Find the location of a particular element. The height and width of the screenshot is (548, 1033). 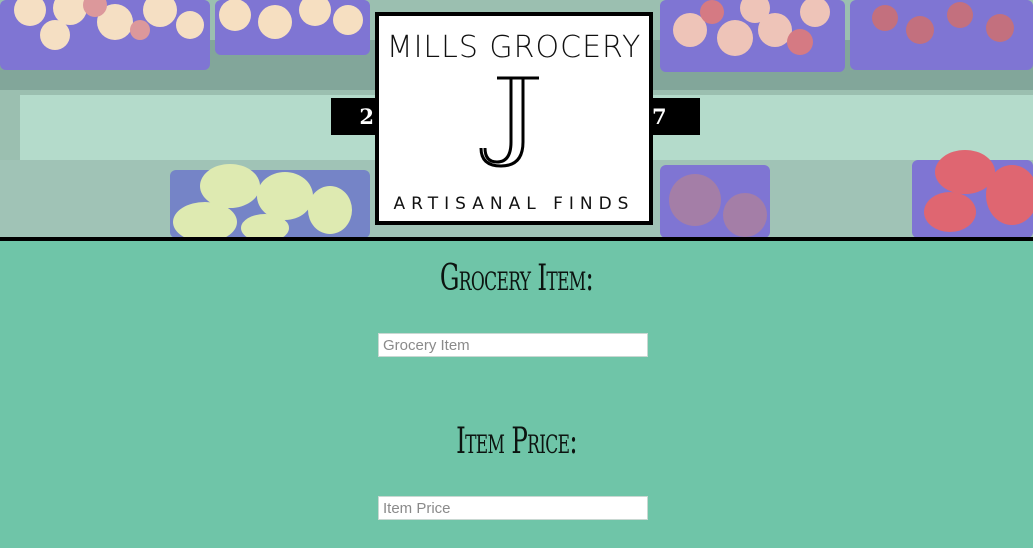

grocery-item-input is located at coordinates (513, 345).